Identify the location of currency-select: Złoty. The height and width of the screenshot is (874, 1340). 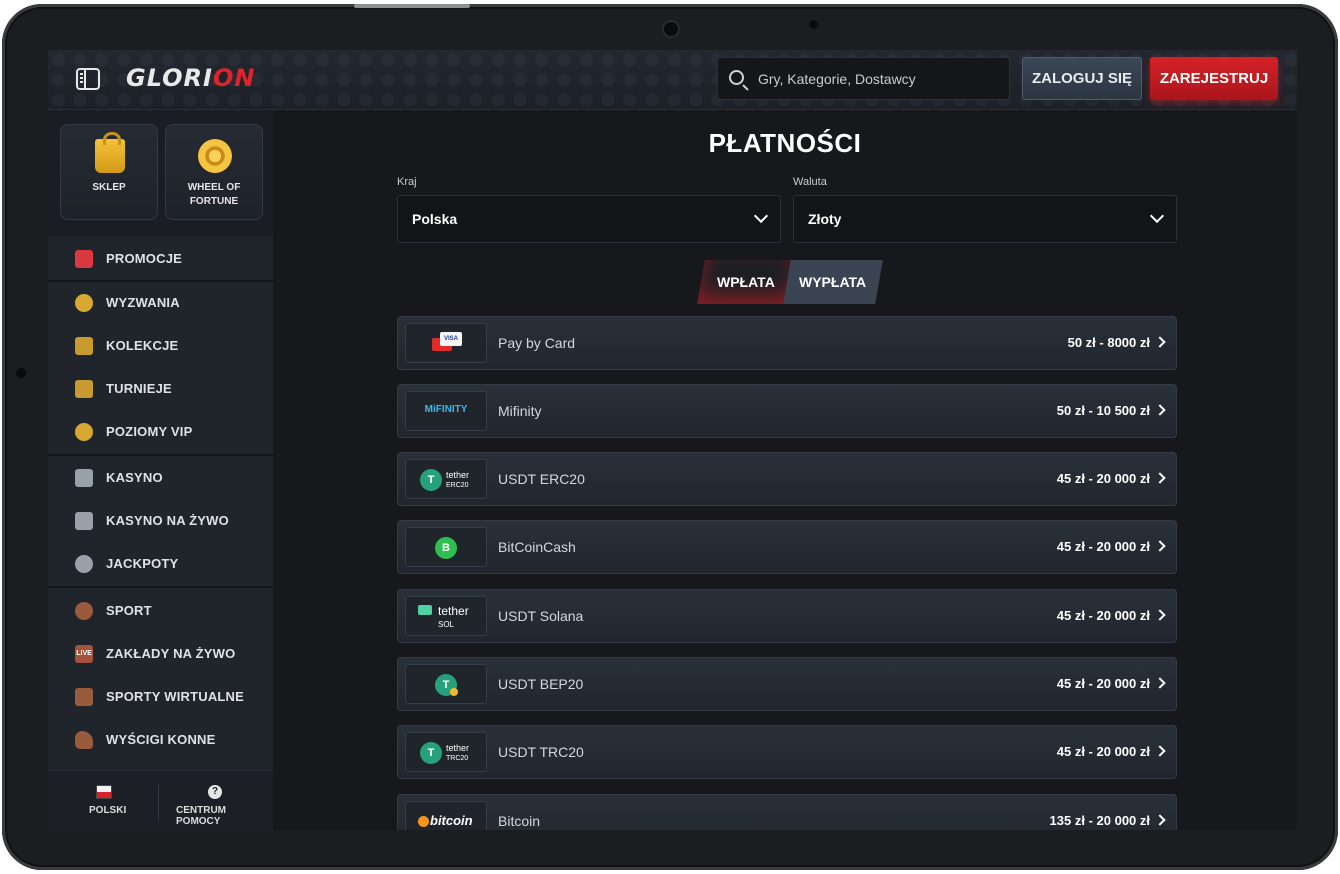
(985, 219).